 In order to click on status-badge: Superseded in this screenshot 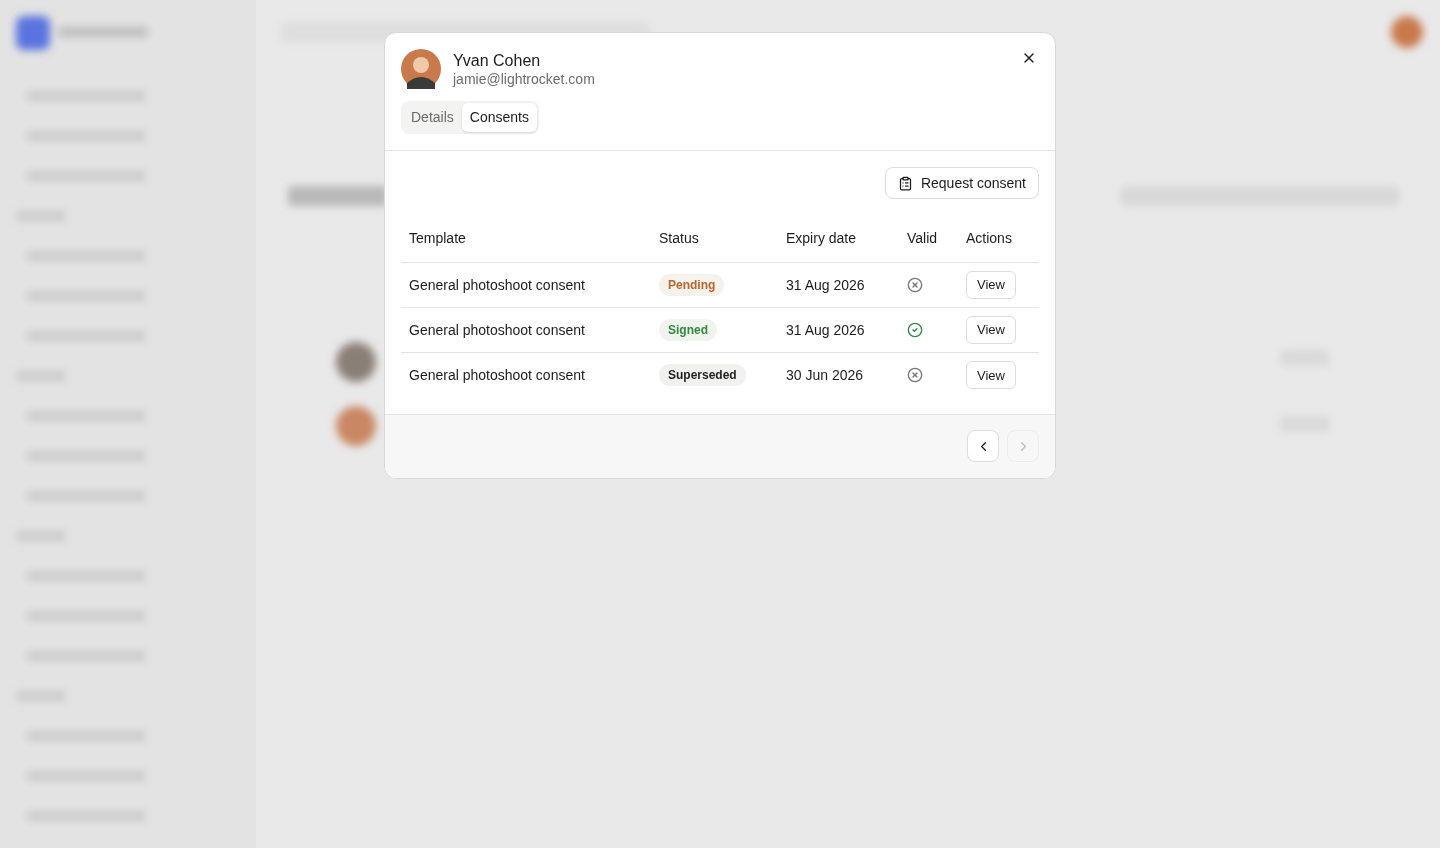, I will do `click(702, 375)`.